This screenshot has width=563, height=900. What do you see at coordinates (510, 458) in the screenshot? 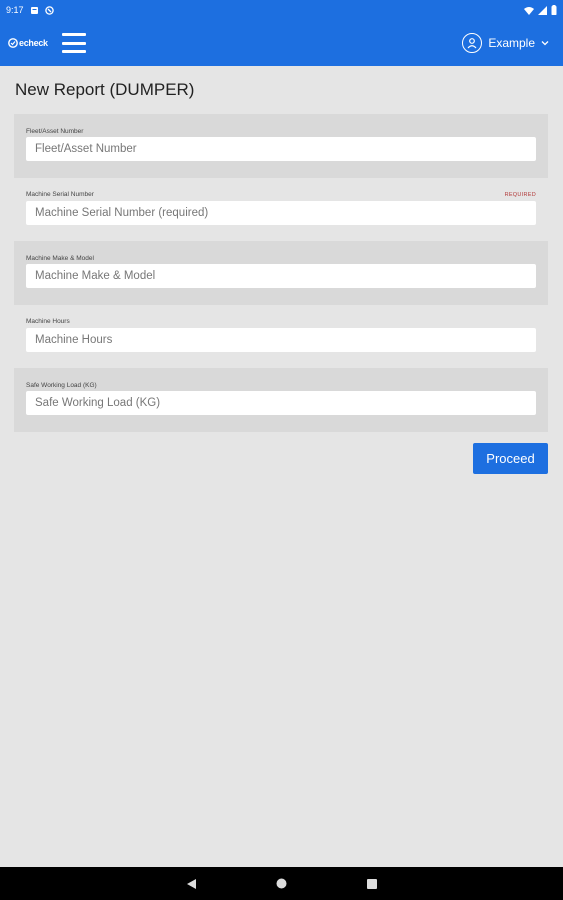
I see `proceed-button: Proceed` at bounding box center [510, 458].